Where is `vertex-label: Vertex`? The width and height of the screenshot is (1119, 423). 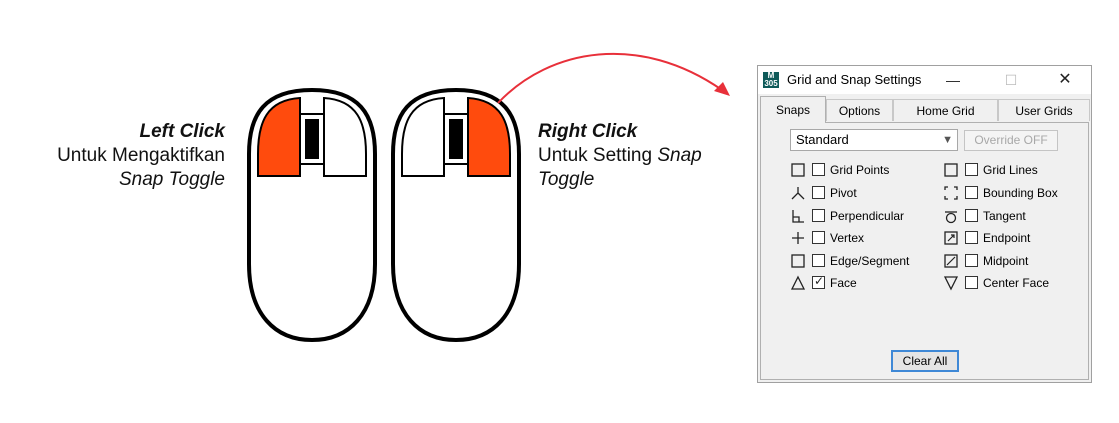 vertex-label: Vertex is located at coordinates (847, 238).